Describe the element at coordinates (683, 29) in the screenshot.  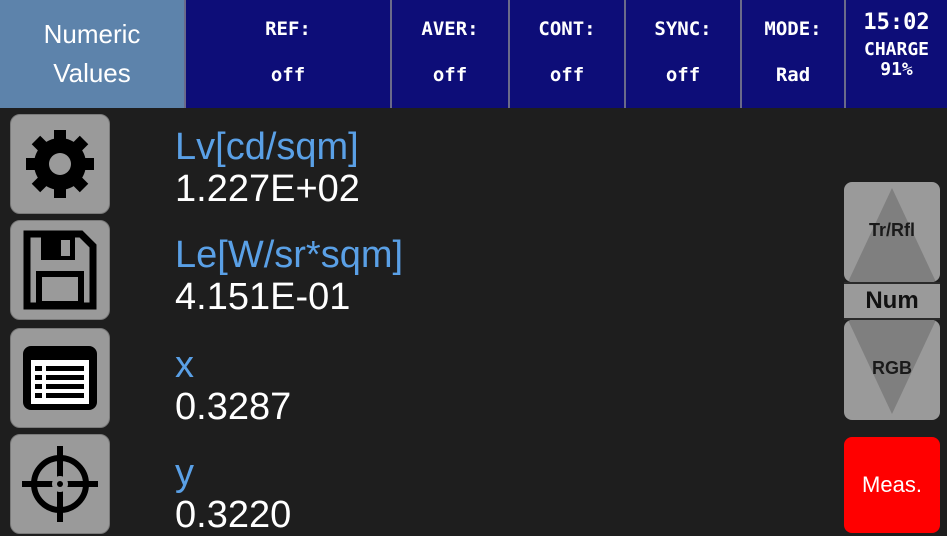
I see `sync-label: SYNC:` at that location.